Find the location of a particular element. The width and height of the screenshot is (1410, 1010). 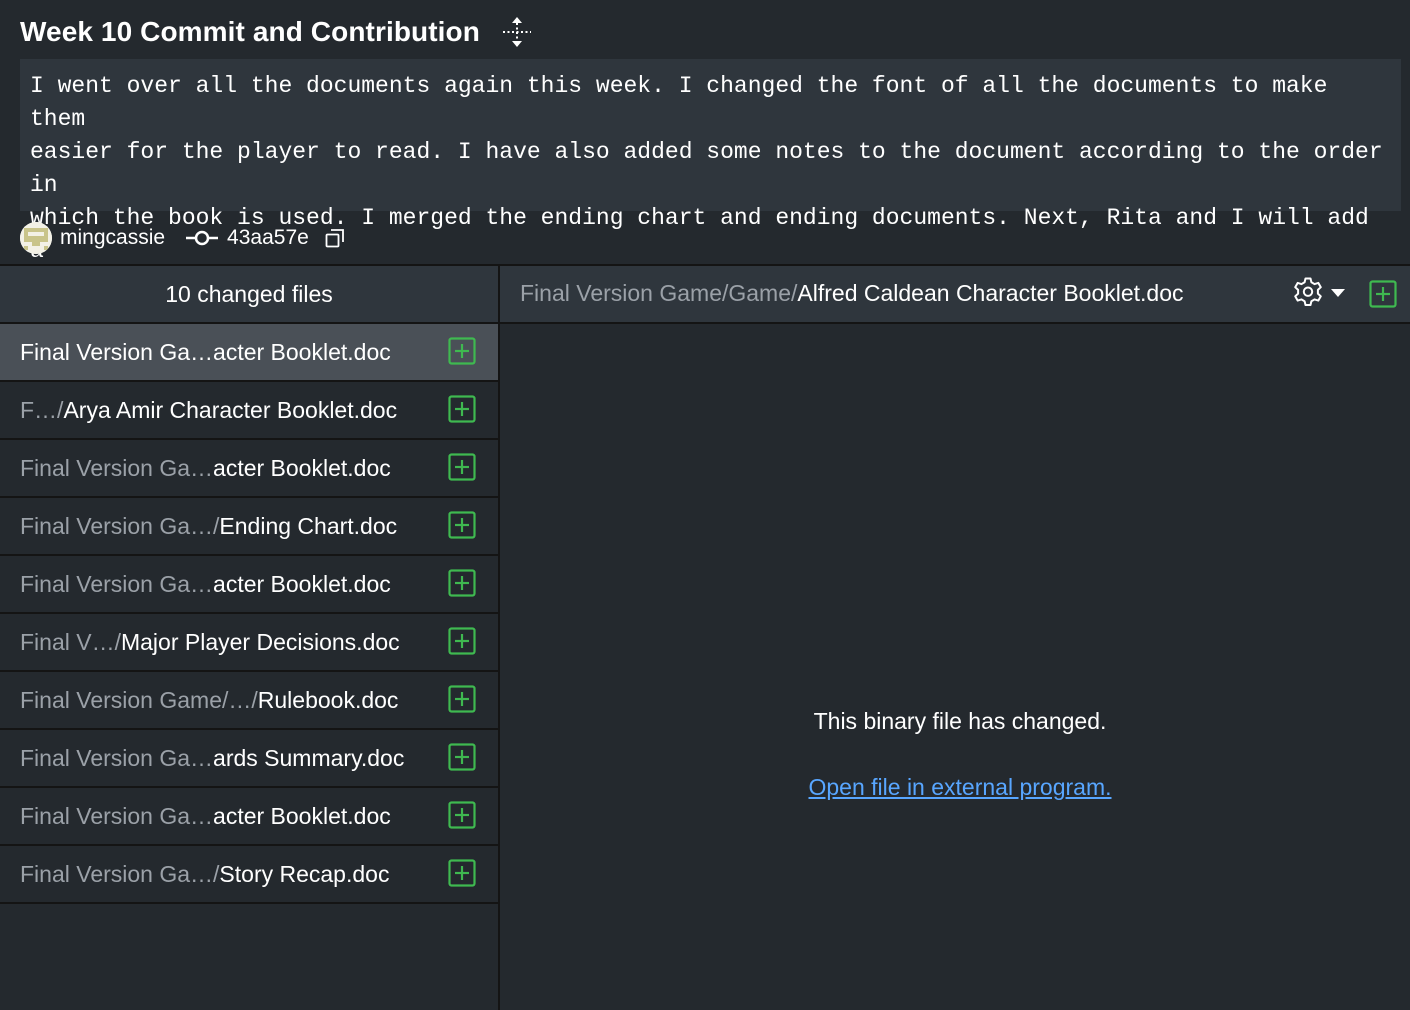

changed-files-count: 10 changed files is located at coordinates (249, 295).